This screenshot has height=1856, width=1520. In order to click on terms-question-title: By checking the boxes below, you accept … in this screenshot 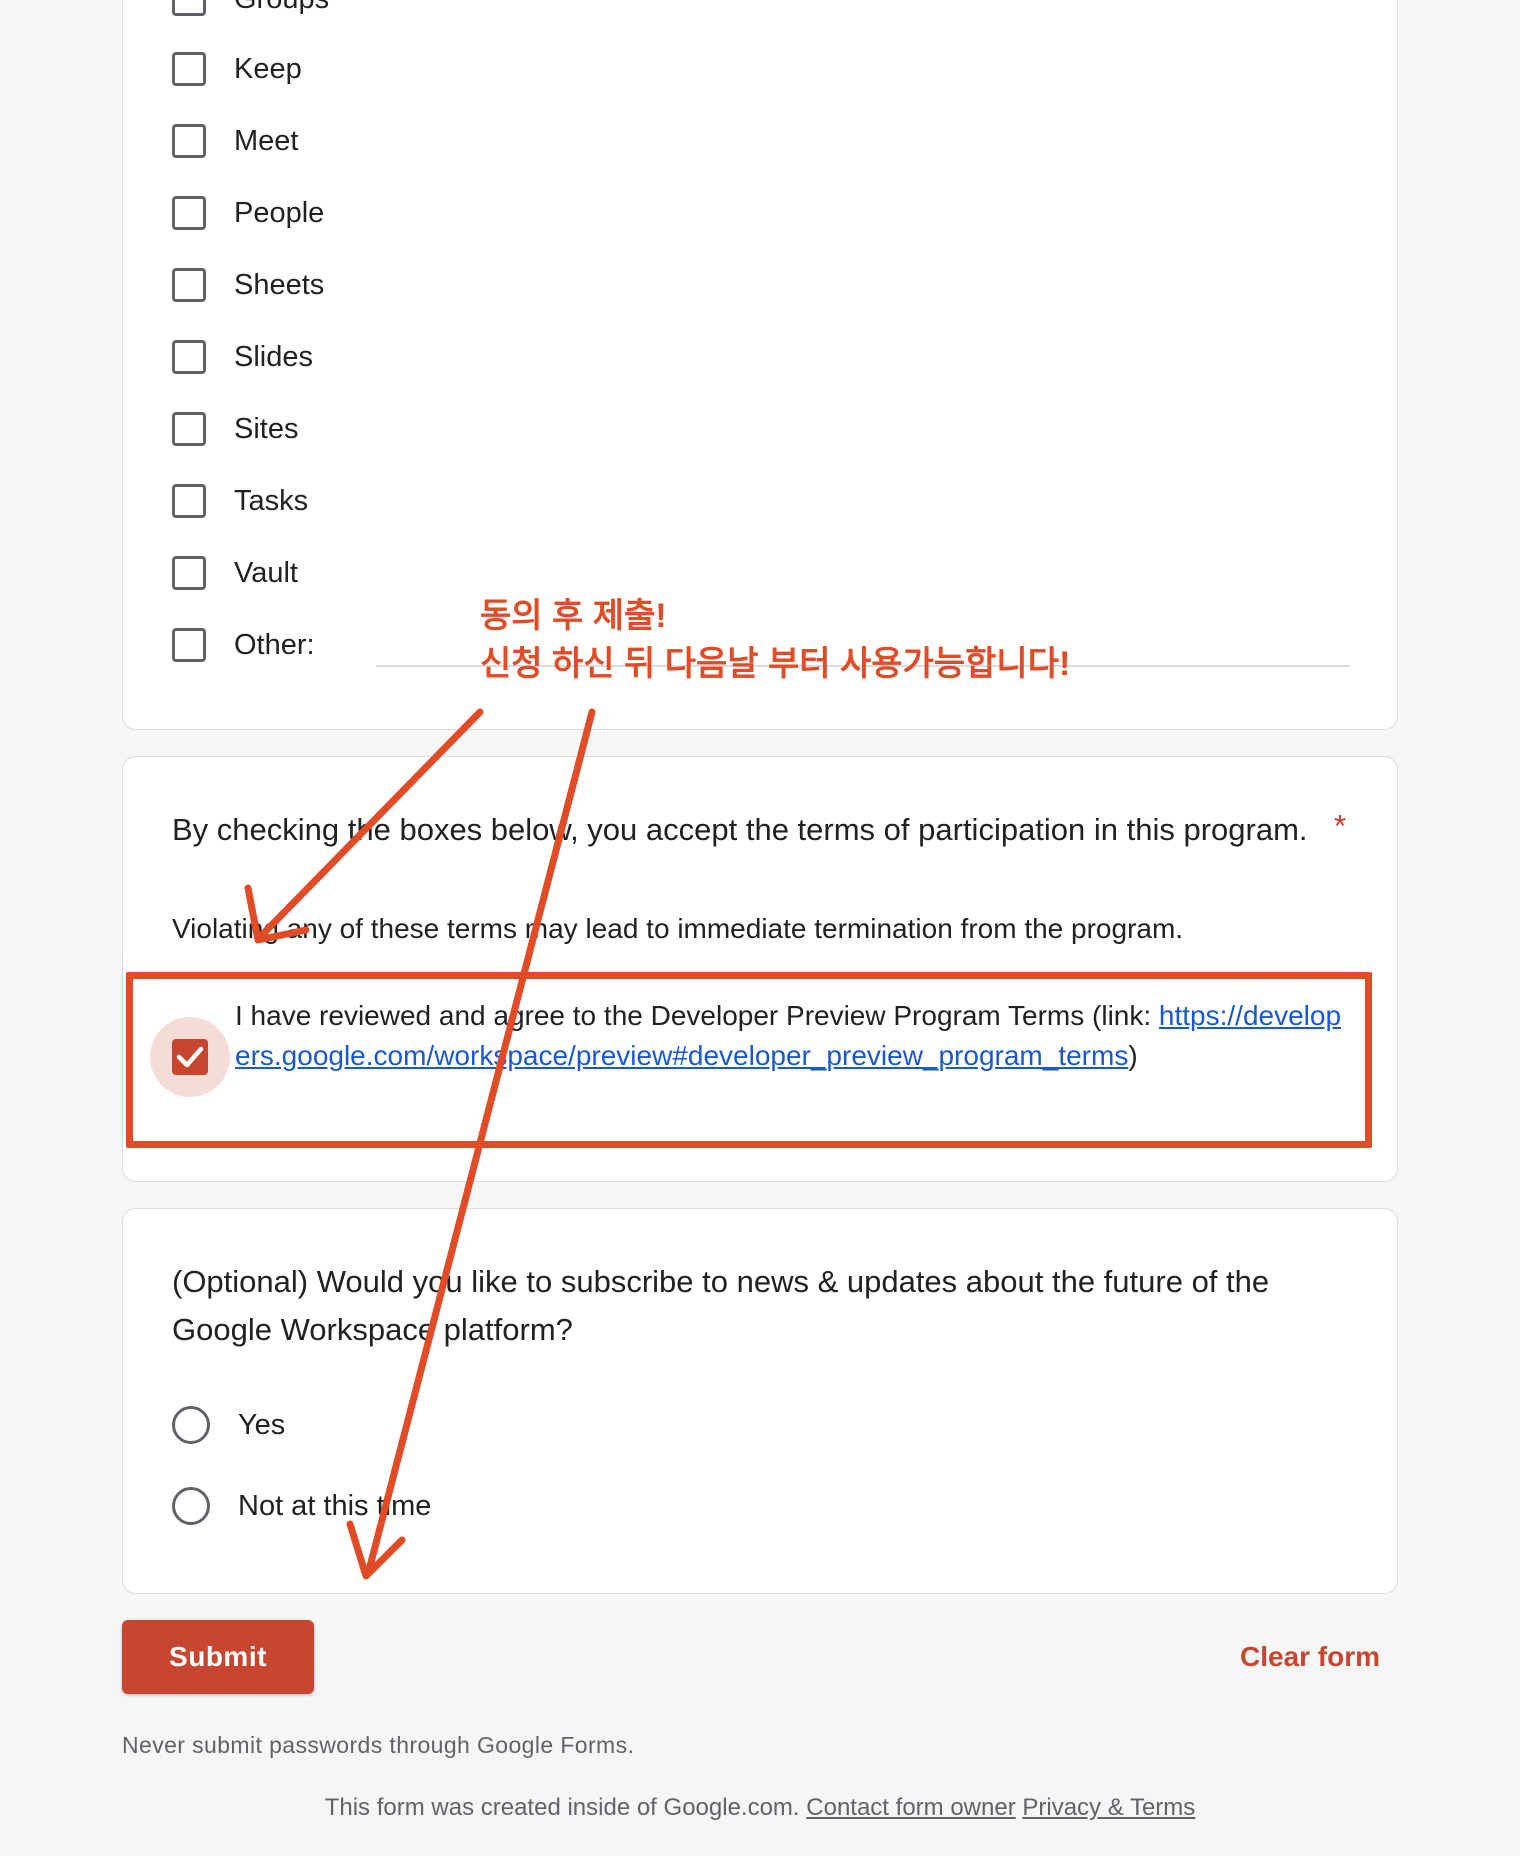, I will do `click(740, 829)`.